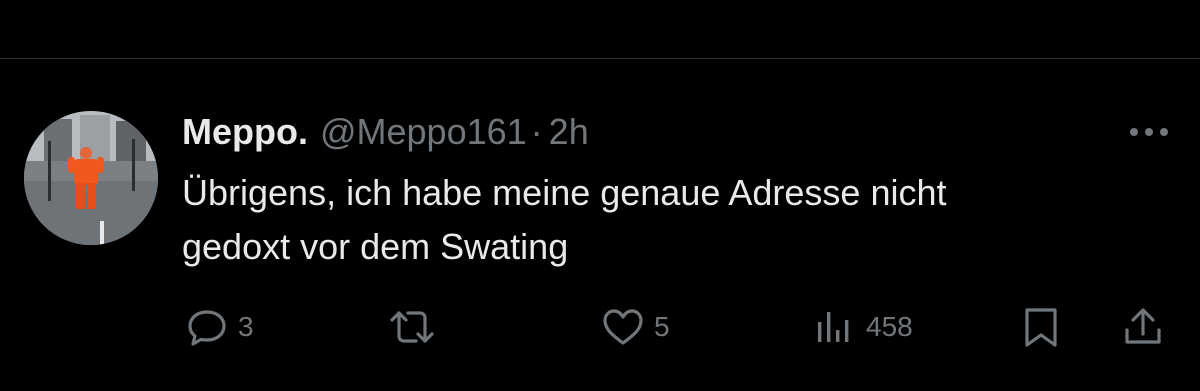 The width and height of the screenshot is (1200, 391). Describe the element at coordinates (423, 132) in the screenshot. I see `user-handle: @Meppo161` at that location.